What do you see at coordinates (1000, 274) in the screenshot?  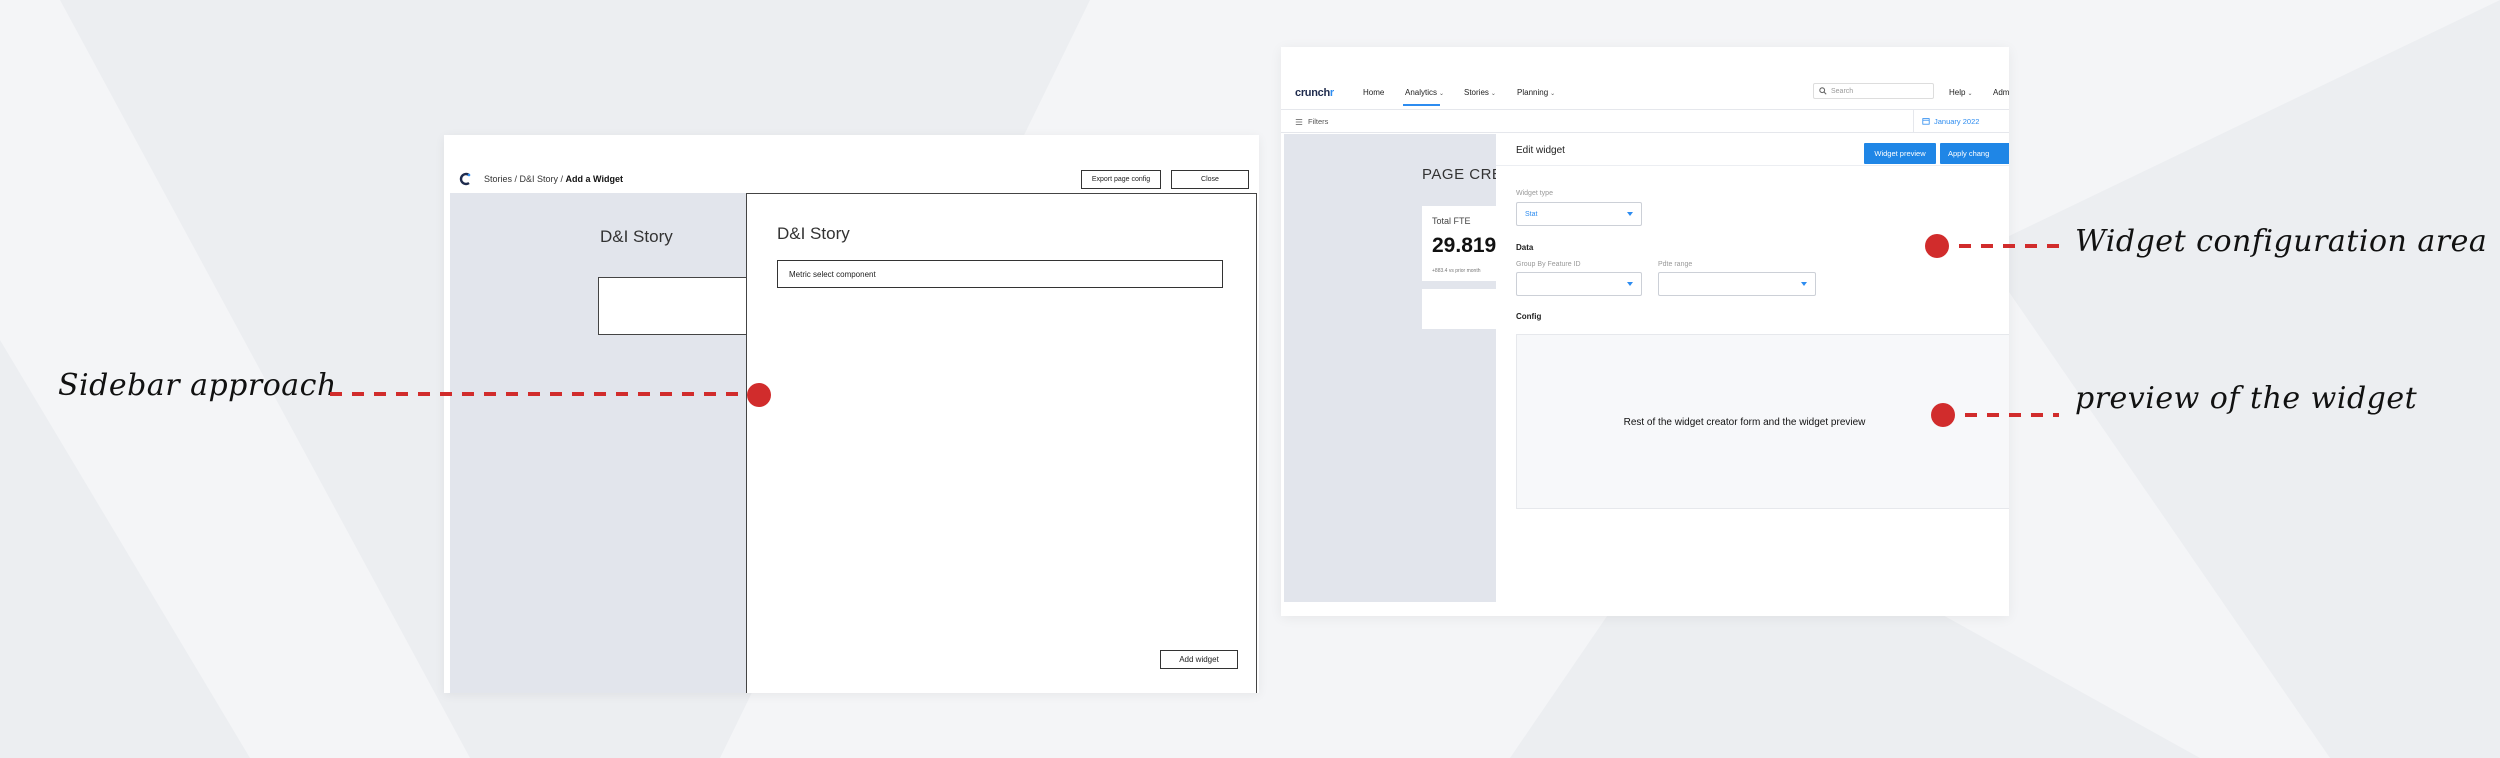 I see `metric-select-component: Metric select component` at bounding box center [1000, 274].